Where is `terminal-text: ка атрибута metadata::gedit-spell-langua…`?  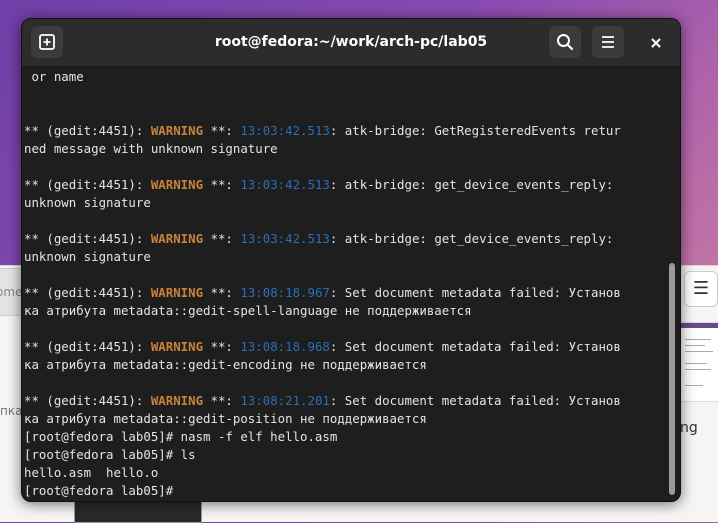 terminal-text: ка атрибута metadata::gedit-spell-langua… is located at coordinates (248, 310).